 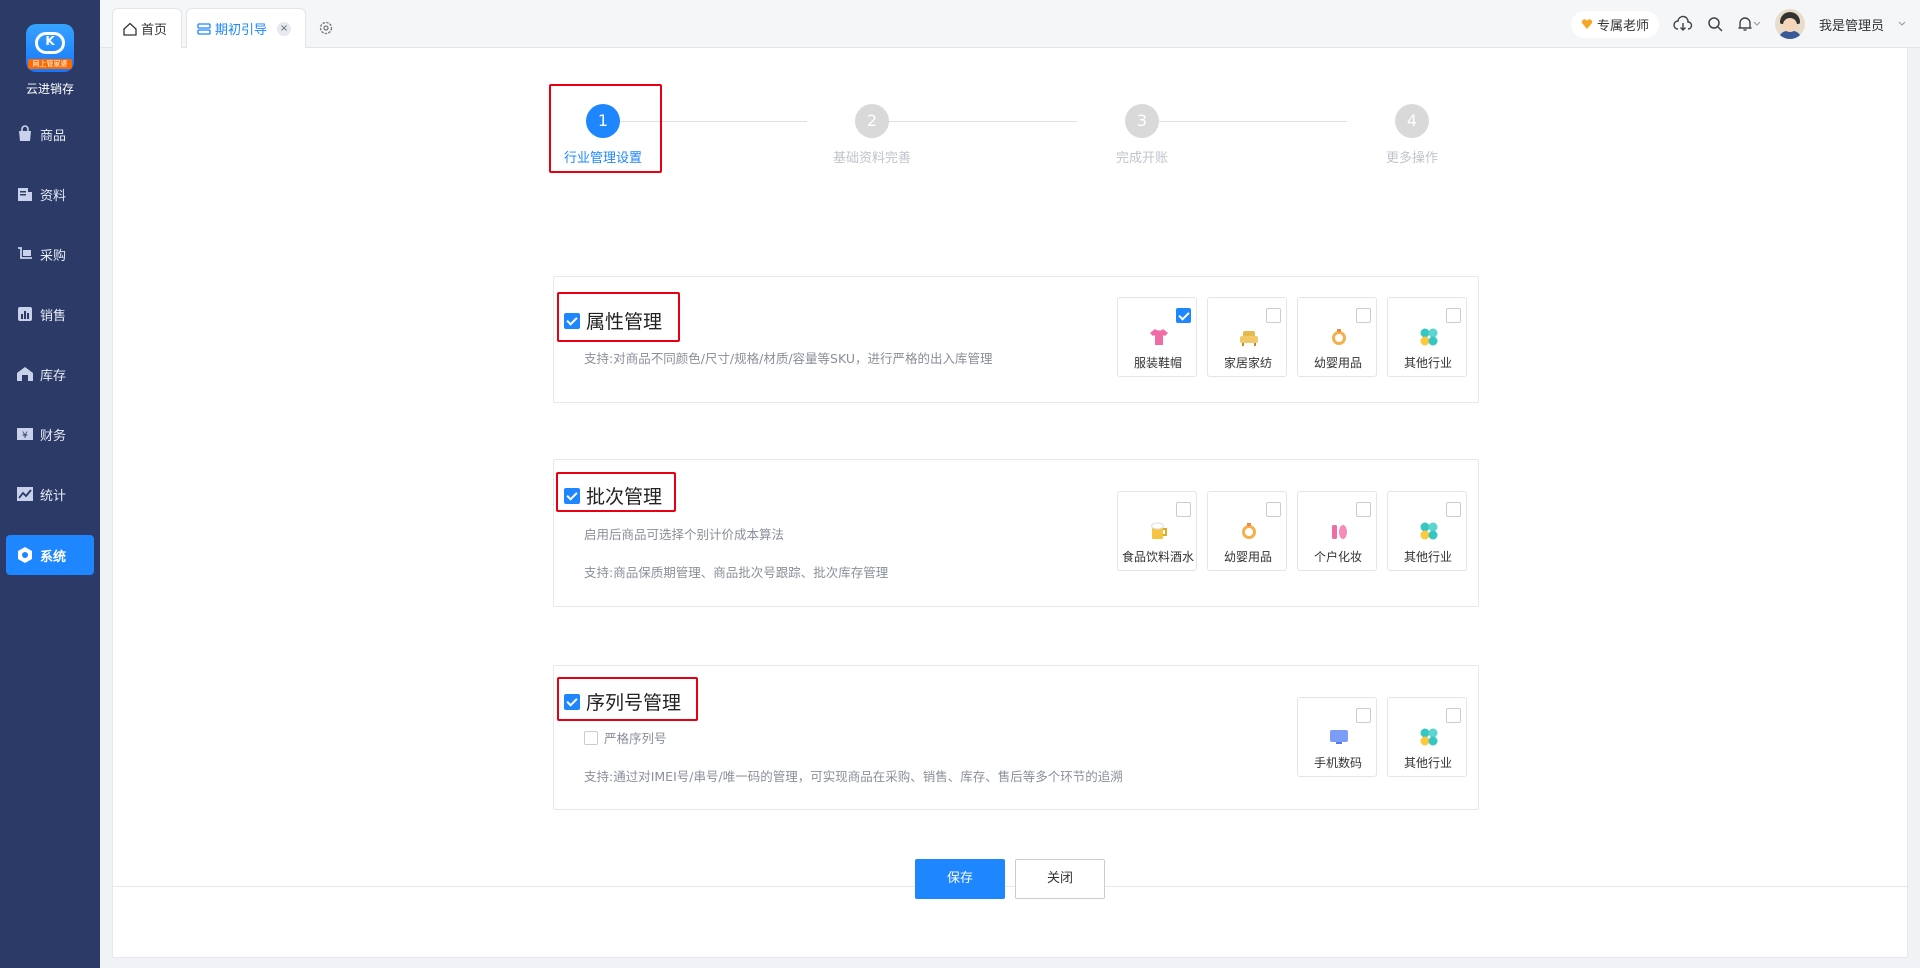 I want to click on step-2-indicator: 2, so click(x=872, y=121).